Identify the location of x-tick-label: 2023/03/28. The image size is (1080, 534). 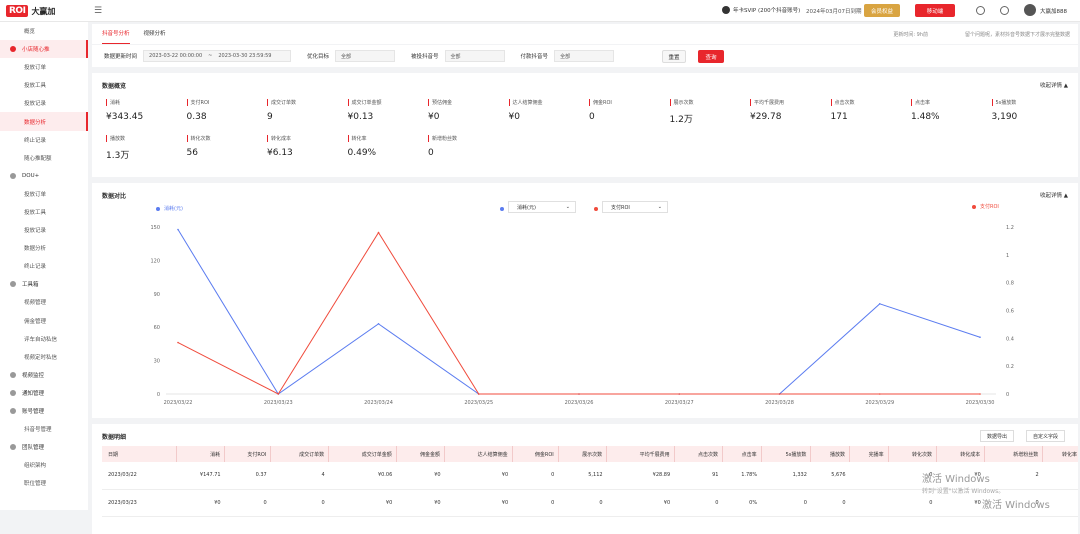
(779, 403).